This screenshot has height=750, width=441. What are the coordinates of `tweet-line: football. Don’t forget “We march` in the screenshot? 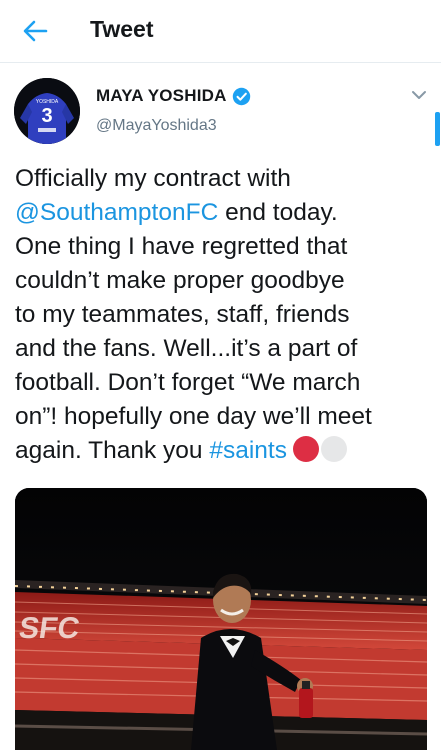 It's located at (188, 382).